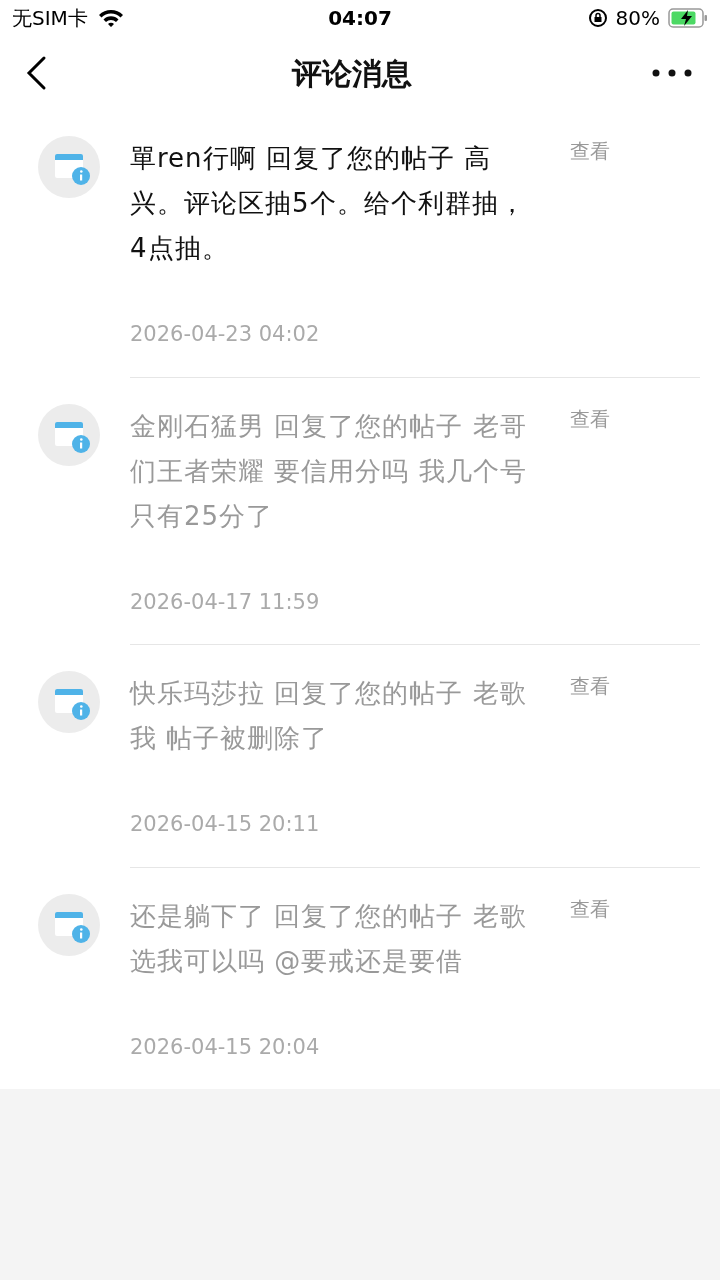 This screenshot has height=1280, width=720. I want to click on message-text: 金刚石猛男 回复了您的帖子 老哥们王者荣耀 要信用分吗 我几个号只有25分了, so click(329, 471).